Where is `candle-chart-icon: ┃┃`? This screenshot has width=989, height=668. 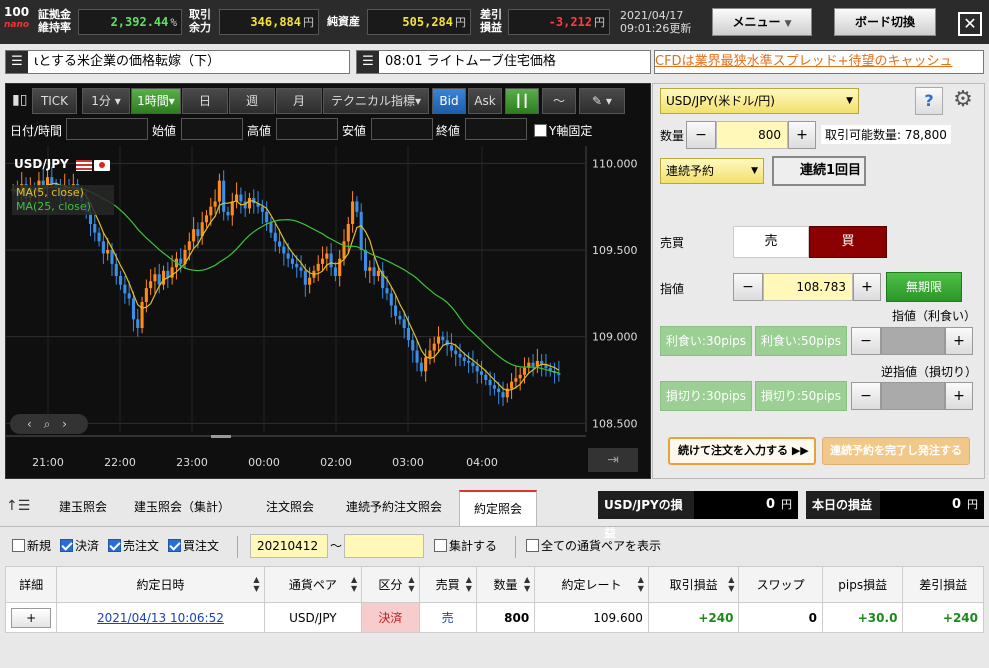 candle-chart-icon: ┃┃ is located at coordinates (522, 101).